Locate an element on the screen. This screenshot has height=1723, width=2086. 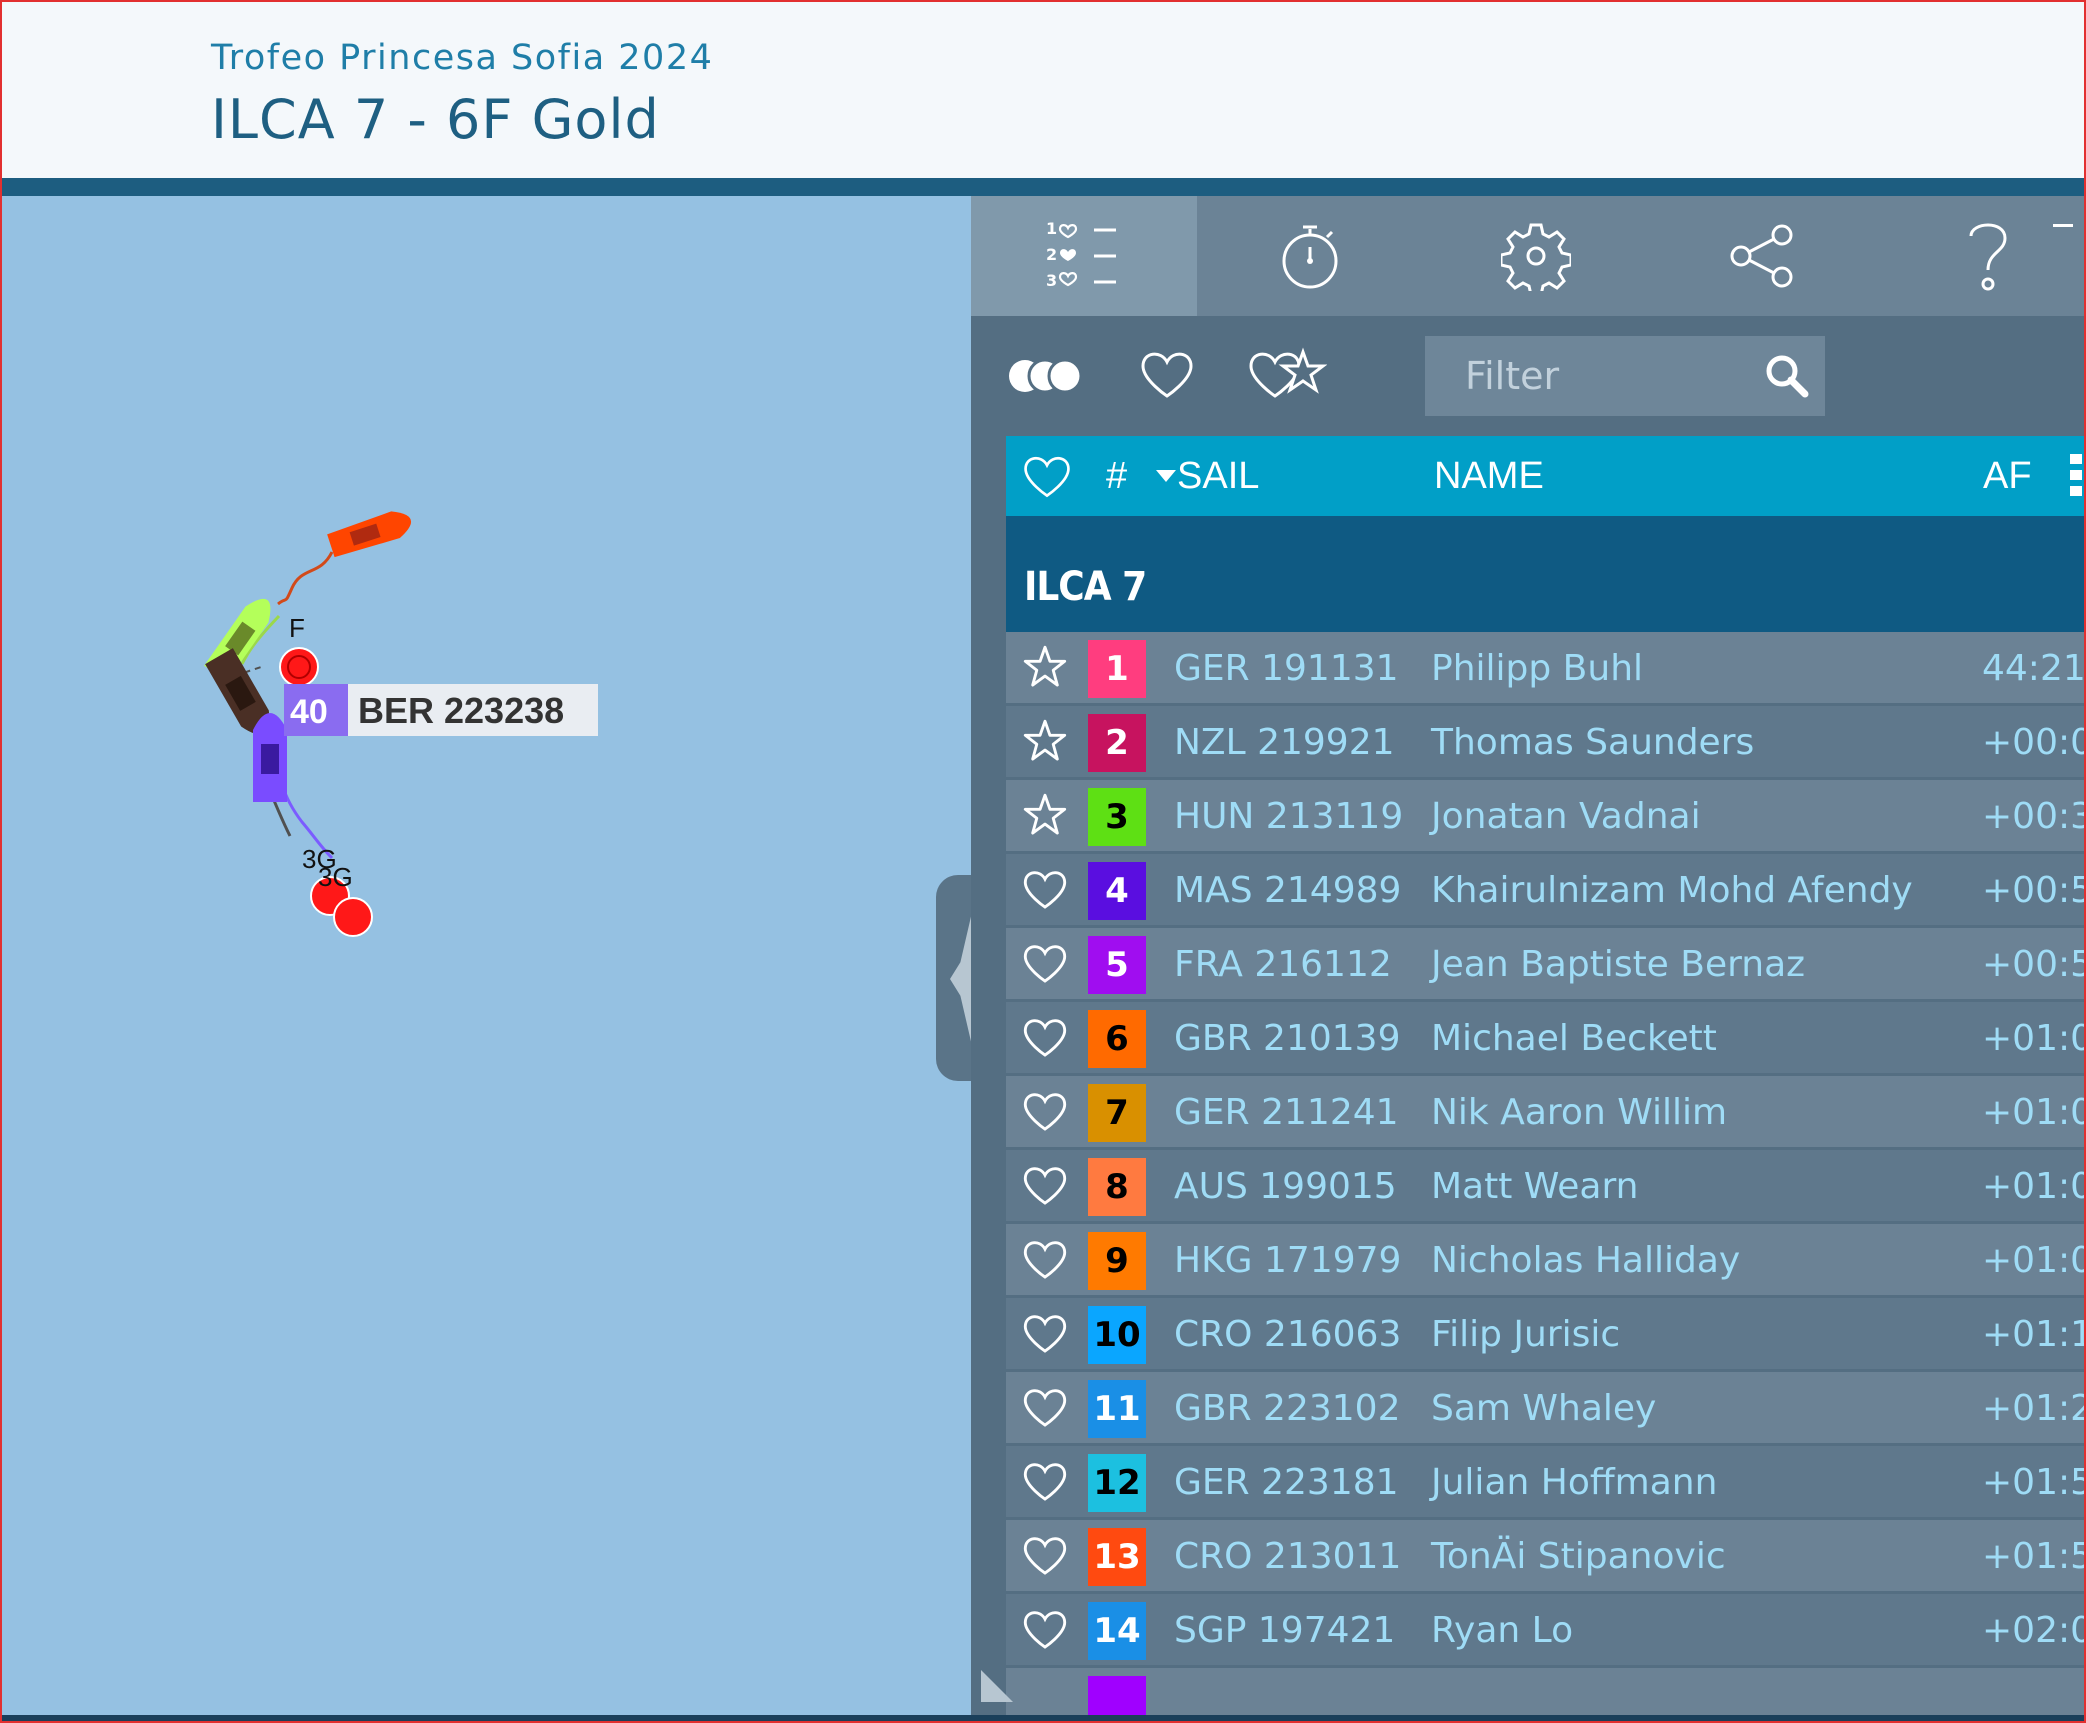
table-row: 6 GBR 210139 Michael Beckett +01:00 is located at coordinates (1545, 1039).